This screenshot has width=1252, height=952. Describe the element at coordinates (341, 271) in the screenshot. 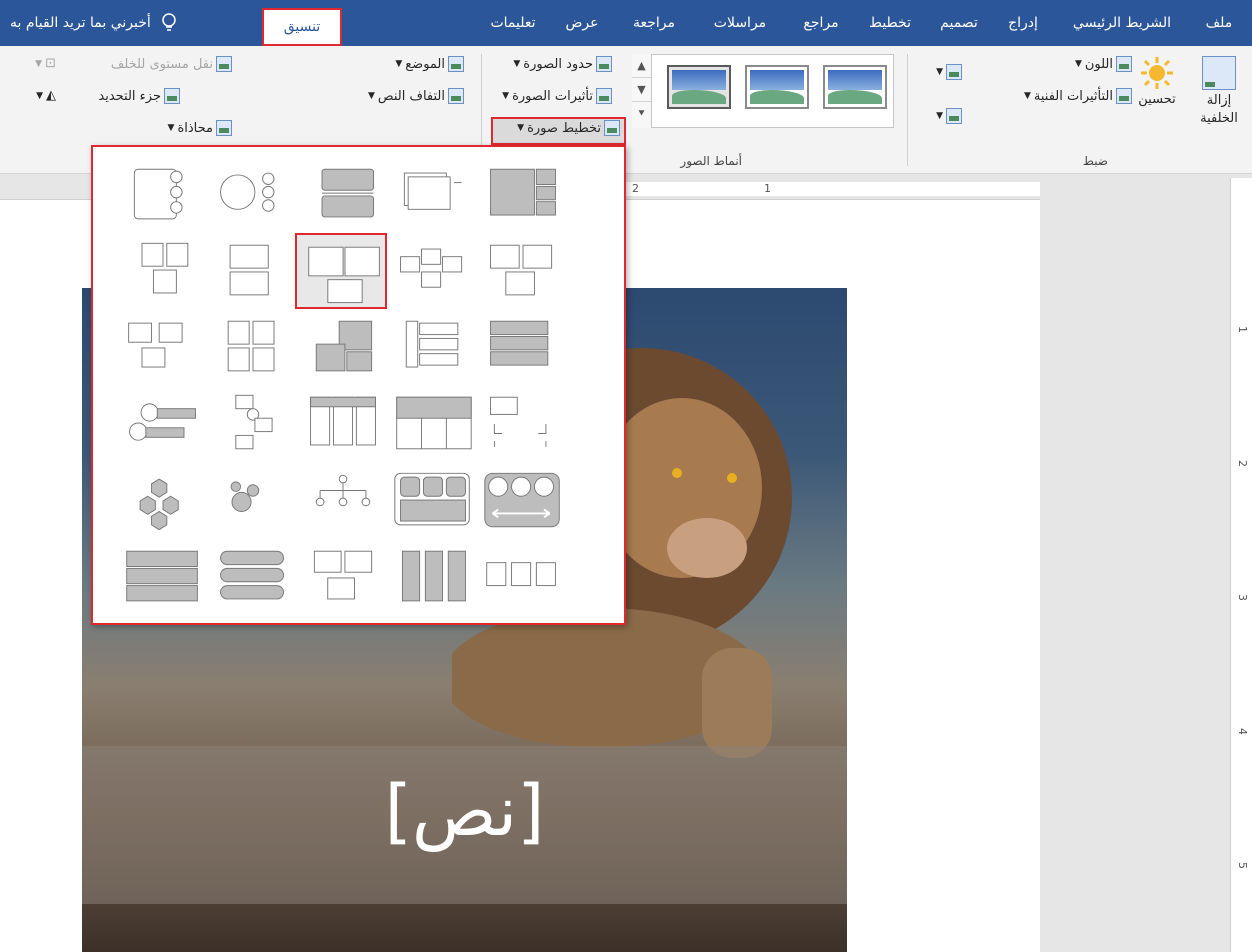

I see `layout-option-r2-c3` at that location.